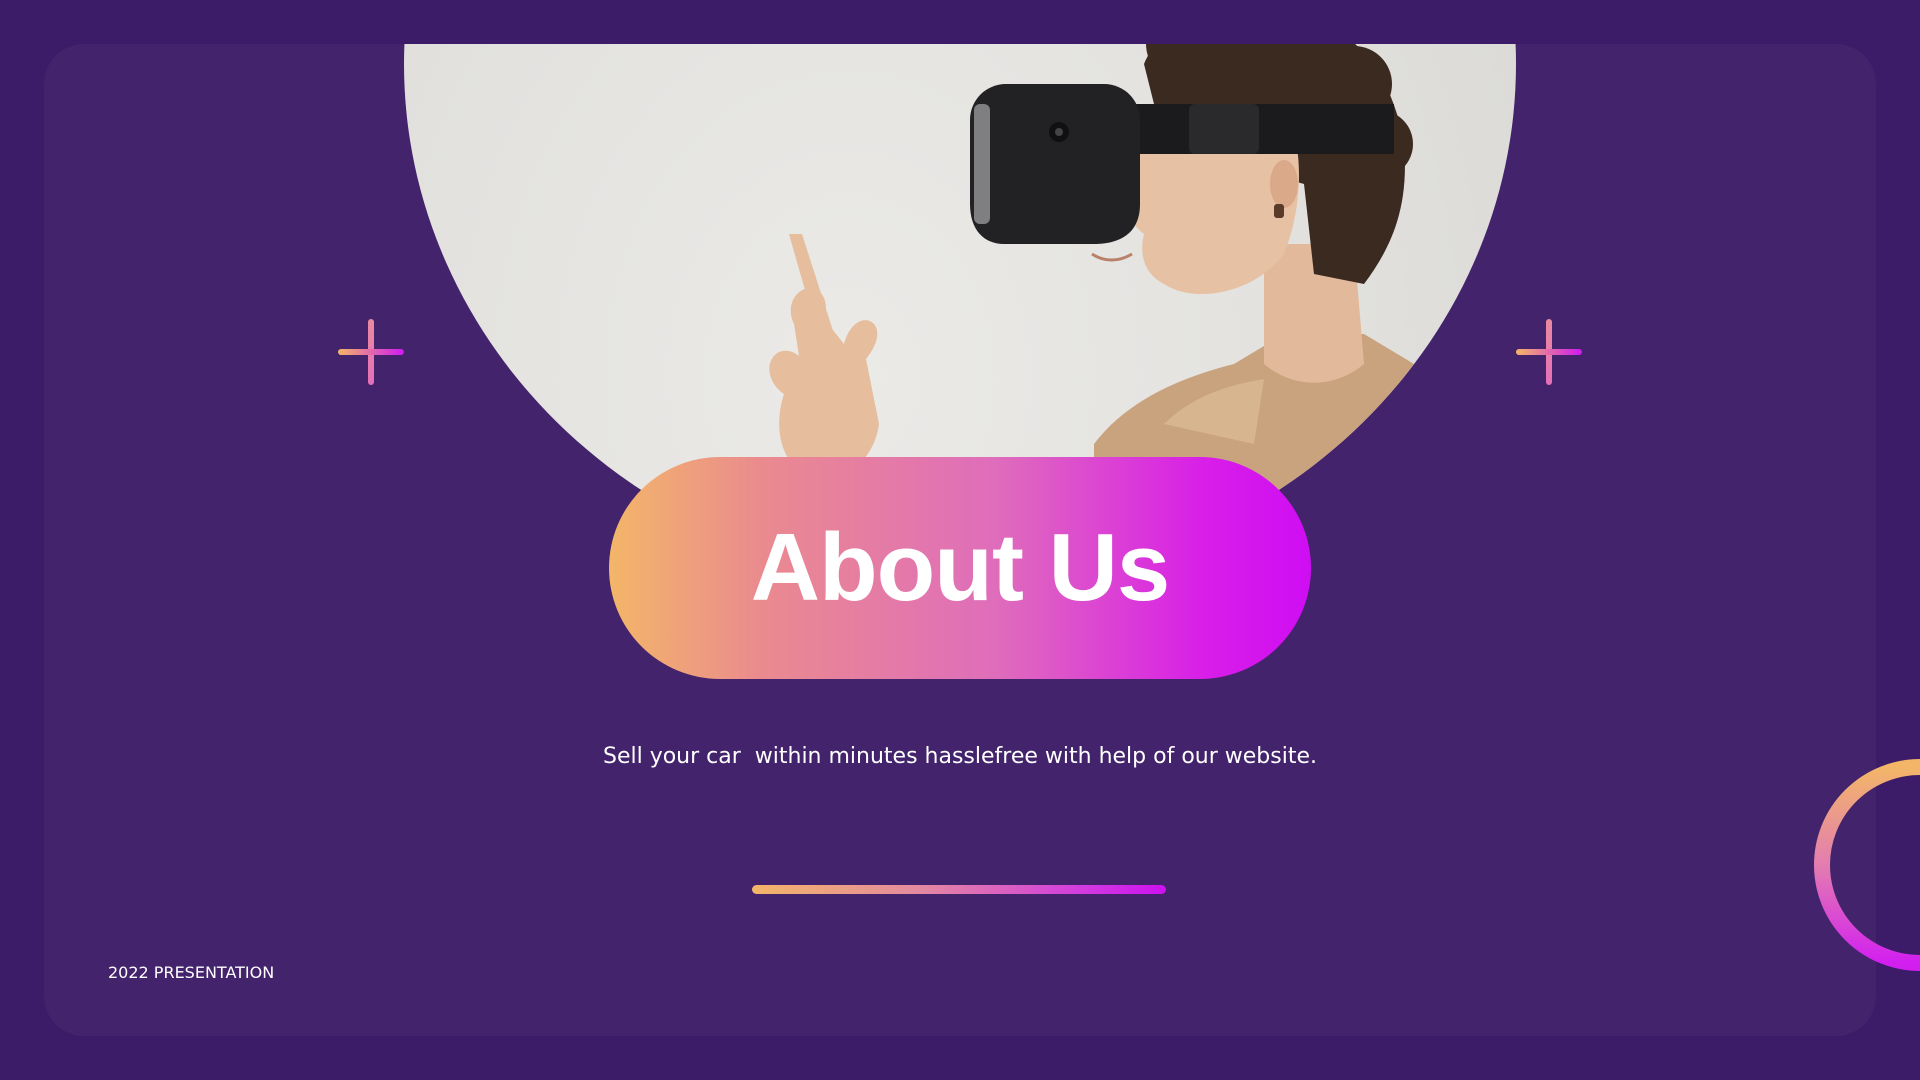 The height and width of the screenshot is (1080, 1920). Describe the element at coordinates (959, 889) in the screenshot. I see `gradient-divider` at that location.